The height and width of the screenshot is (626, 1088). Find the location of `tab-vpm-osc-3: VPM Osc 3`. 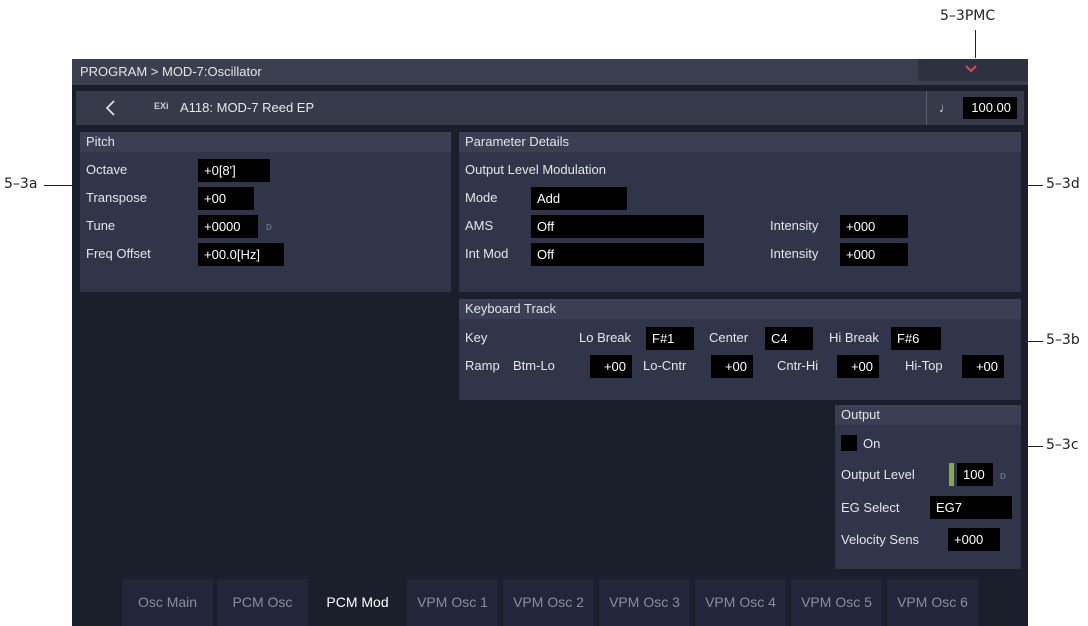

tab-vpm-osc-3: VPM Osc 3 is located at coordinates (644, 602).